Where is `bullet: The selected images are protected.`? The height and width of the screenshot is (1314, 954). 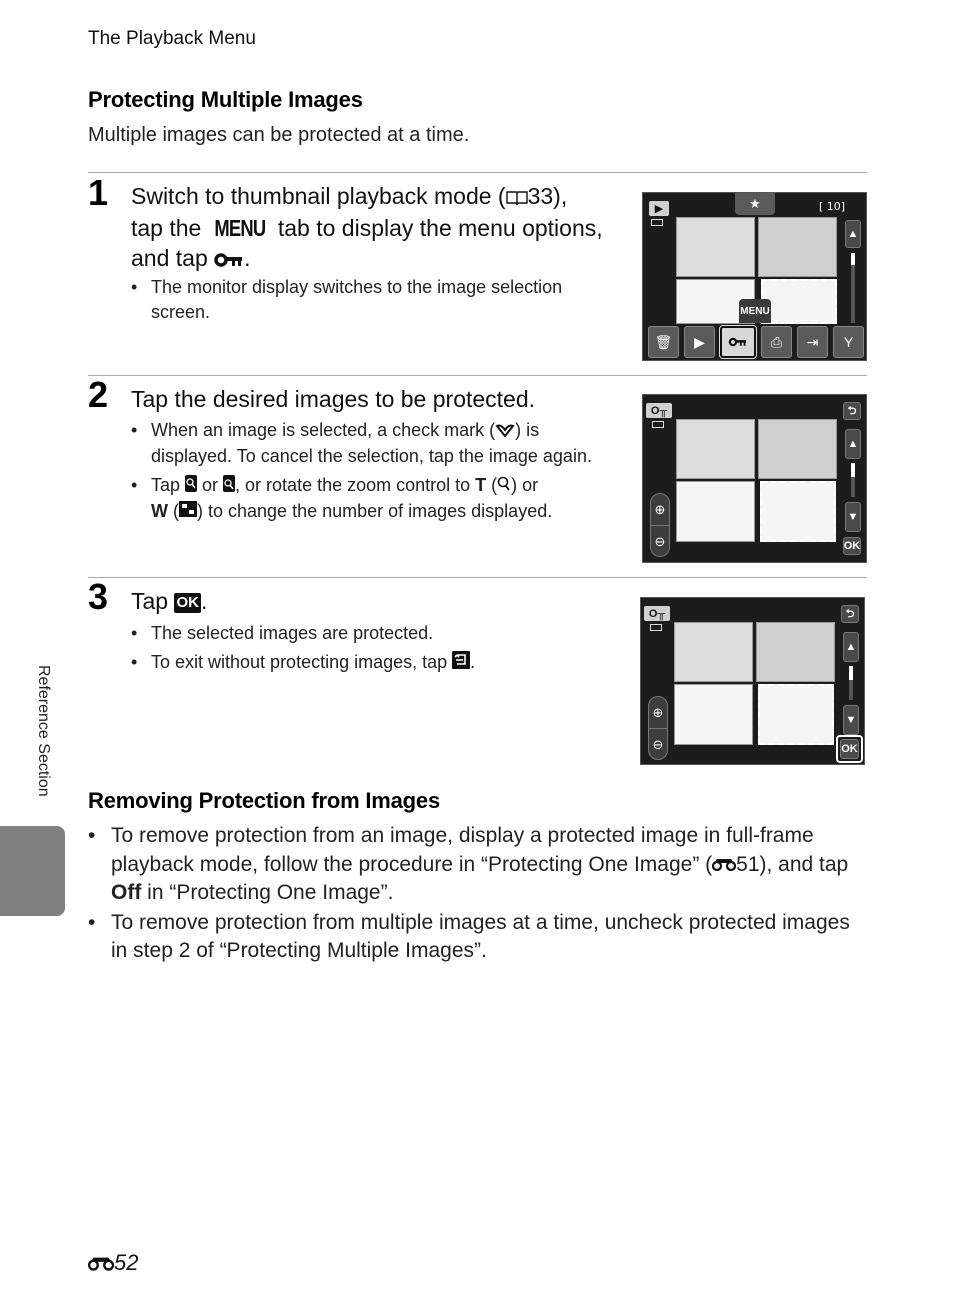 bullet: The selected images are protected. is located at coordinates (371, 633).